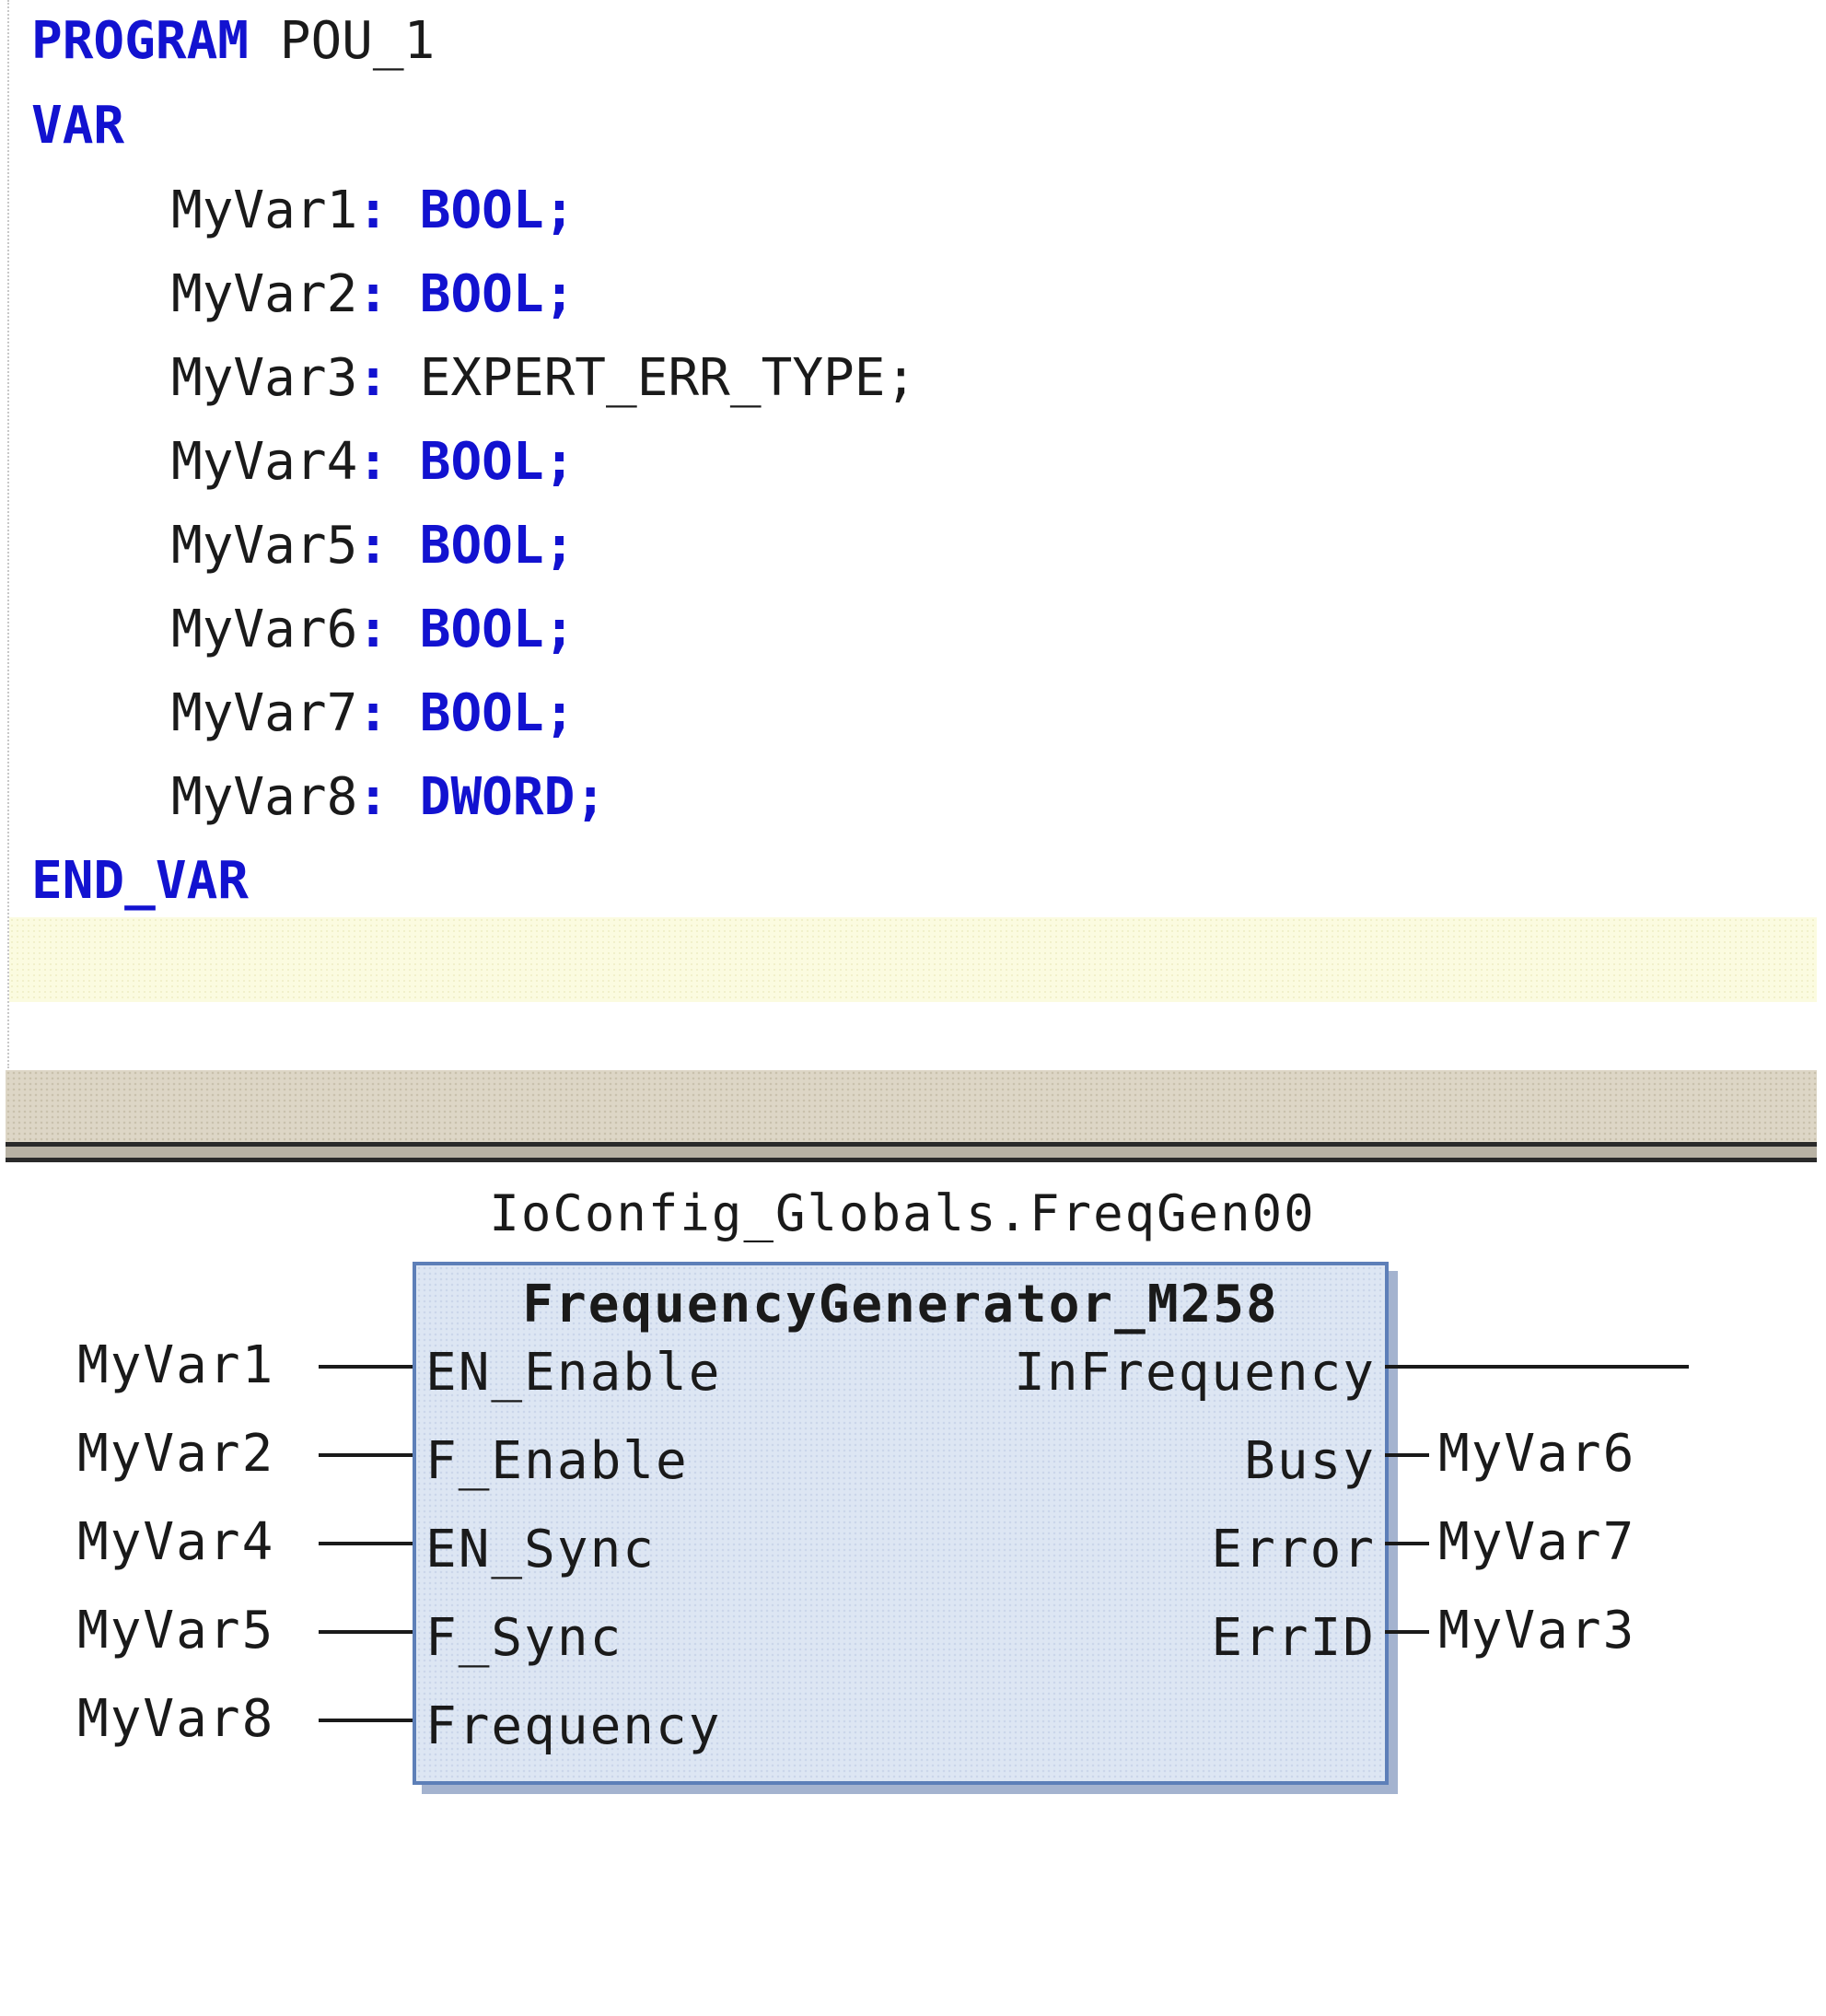 The image size is (1826, 2016). I want to click on output-pin: Error, so click(1293, 1550).